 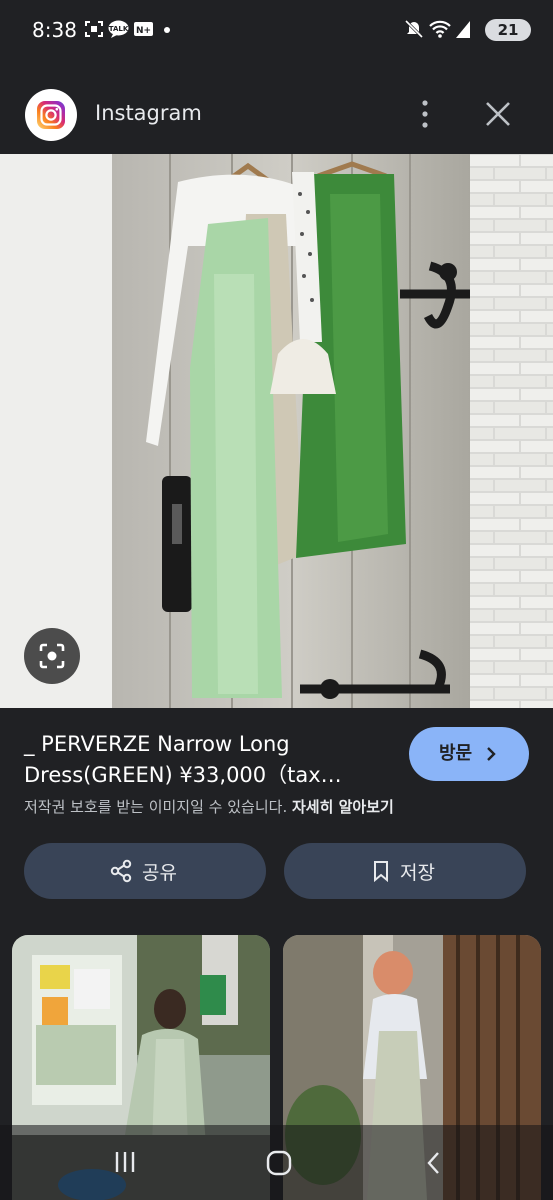 What do you see at coordinates (54, 30) in the screenshot?
I see `status-time: 8:38` at bounding box center [54, 30].